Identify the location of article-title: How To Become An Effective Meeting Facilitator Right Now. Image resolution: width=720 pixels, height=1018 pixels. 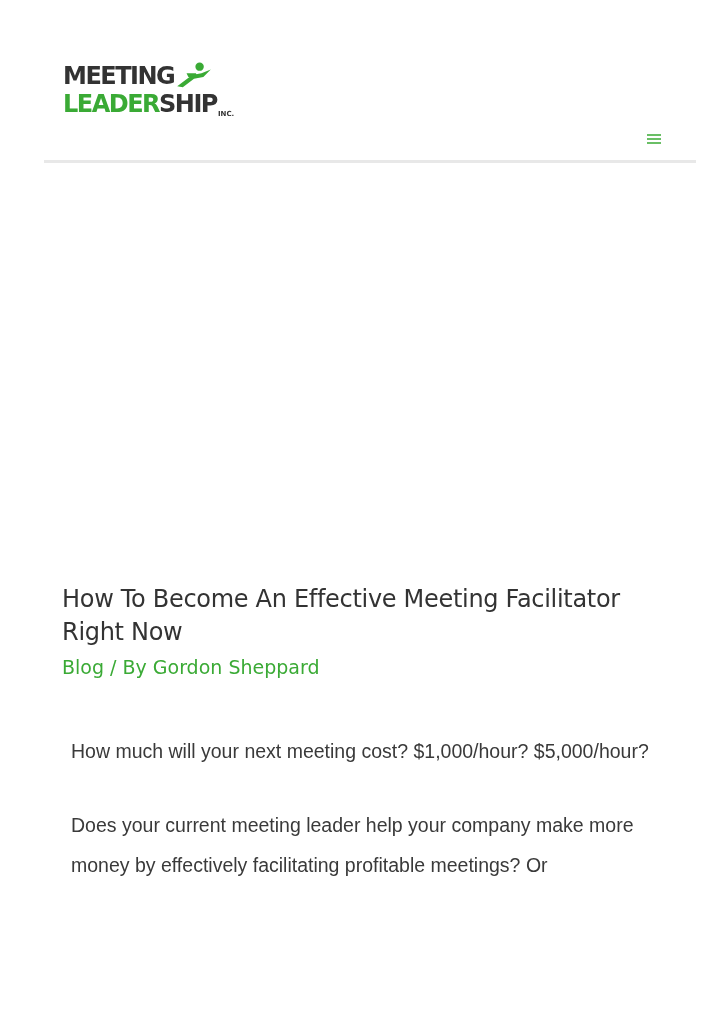
(341, 616).